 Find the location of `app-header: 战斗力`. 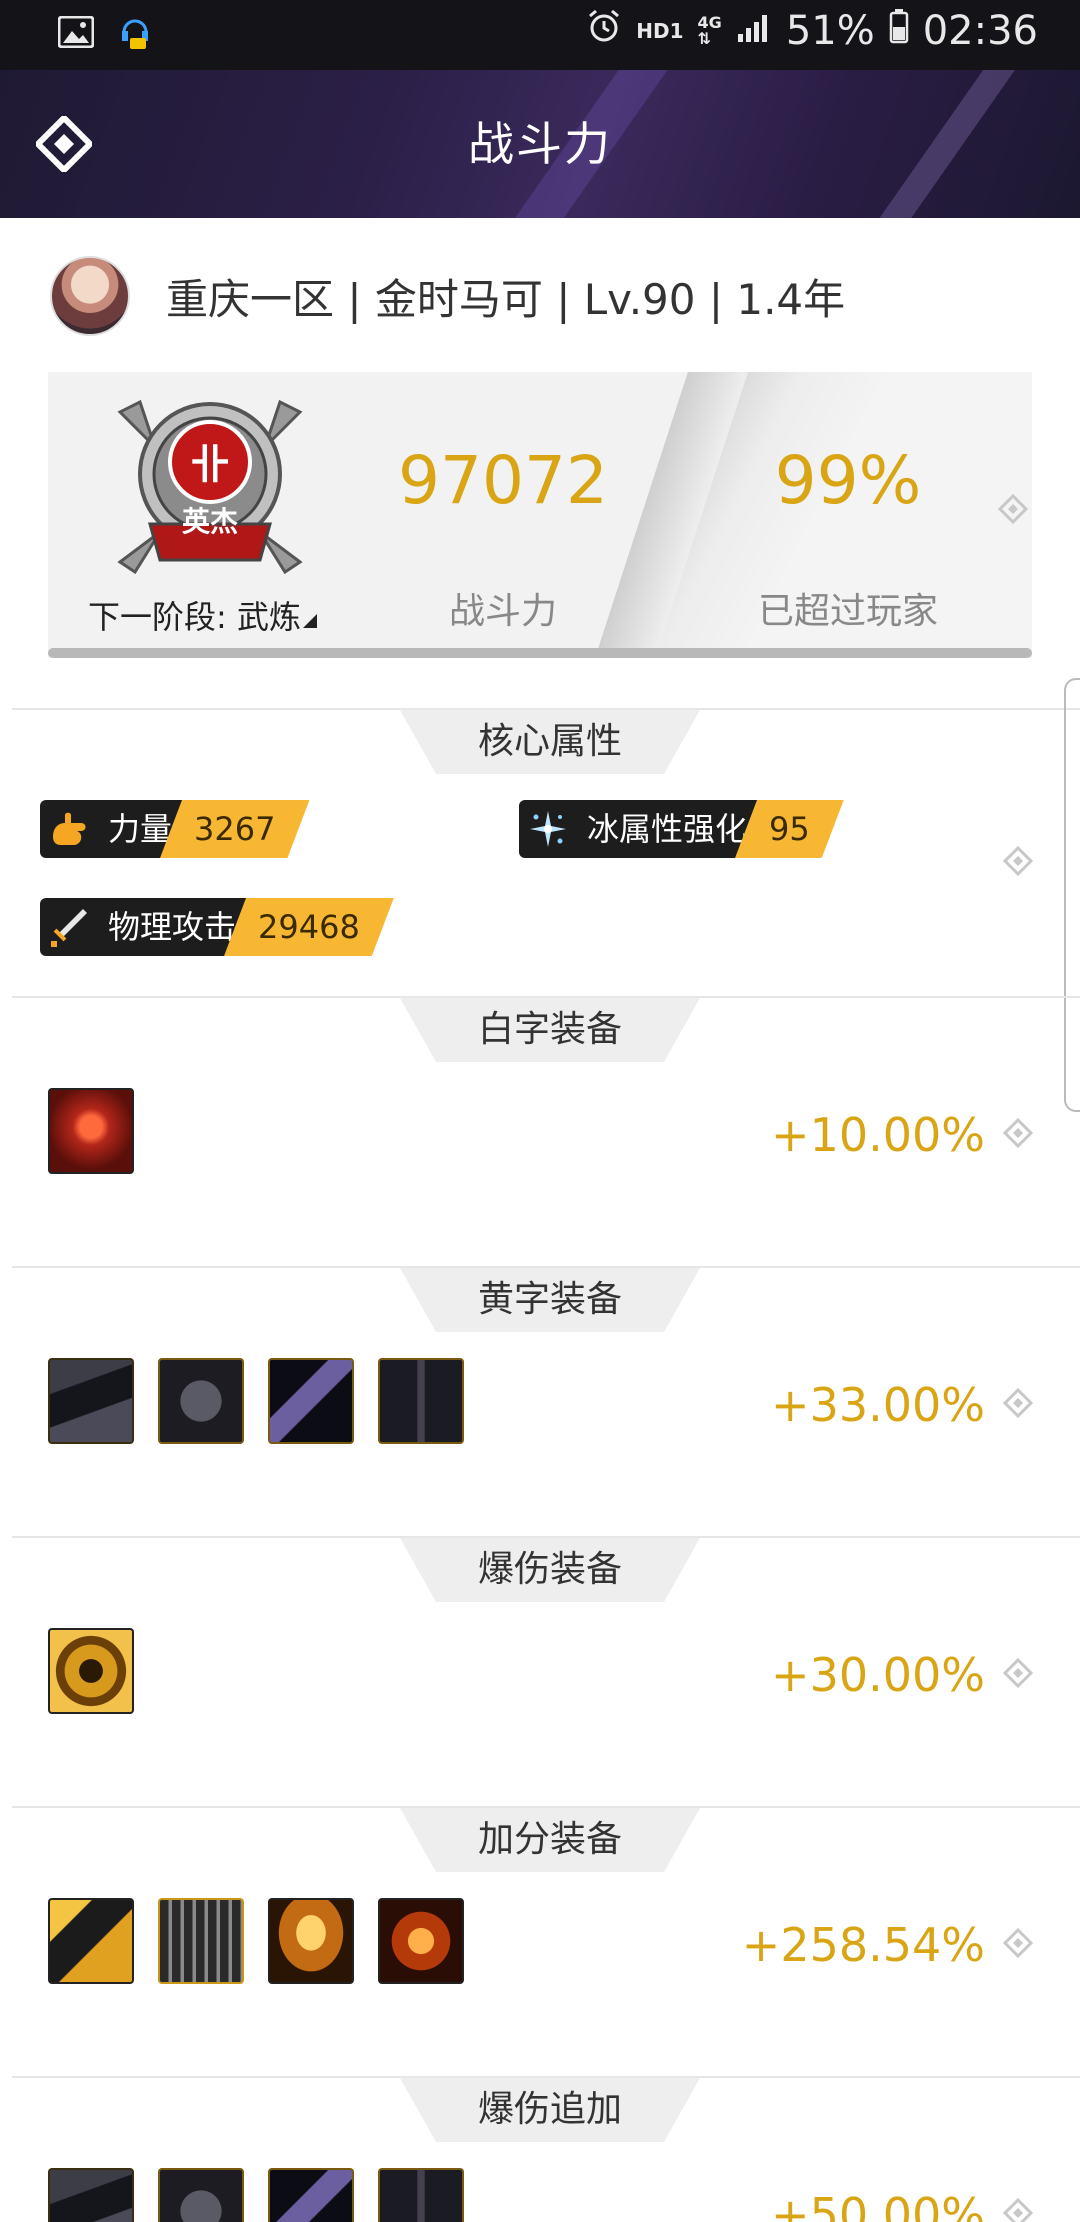

app-header: 战斗力 is located at coordinates (540, 144).